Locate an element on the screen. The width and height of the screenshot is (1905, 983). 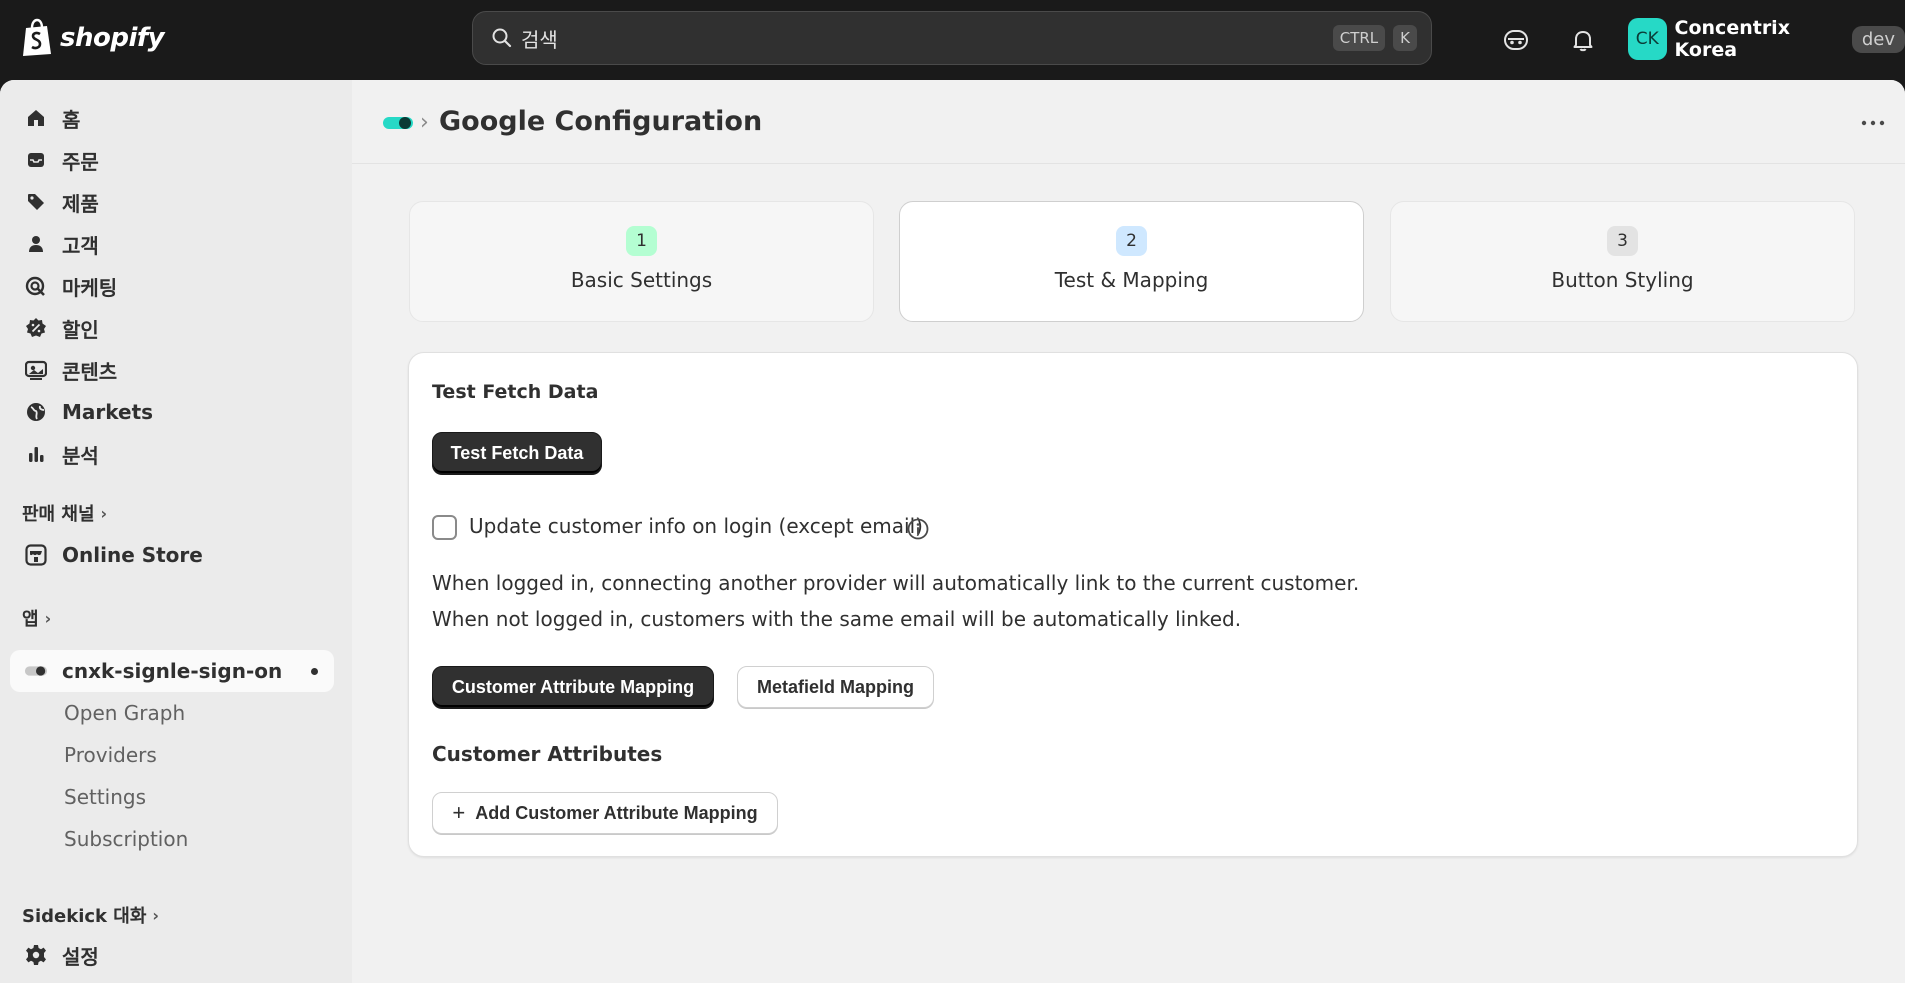
sidebar-item-home: 홈 is located at coordinates (172, 118).